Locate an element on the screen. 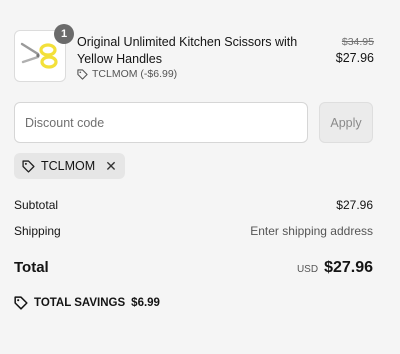  apply-button: Apply is located at coordinates (346, 122).